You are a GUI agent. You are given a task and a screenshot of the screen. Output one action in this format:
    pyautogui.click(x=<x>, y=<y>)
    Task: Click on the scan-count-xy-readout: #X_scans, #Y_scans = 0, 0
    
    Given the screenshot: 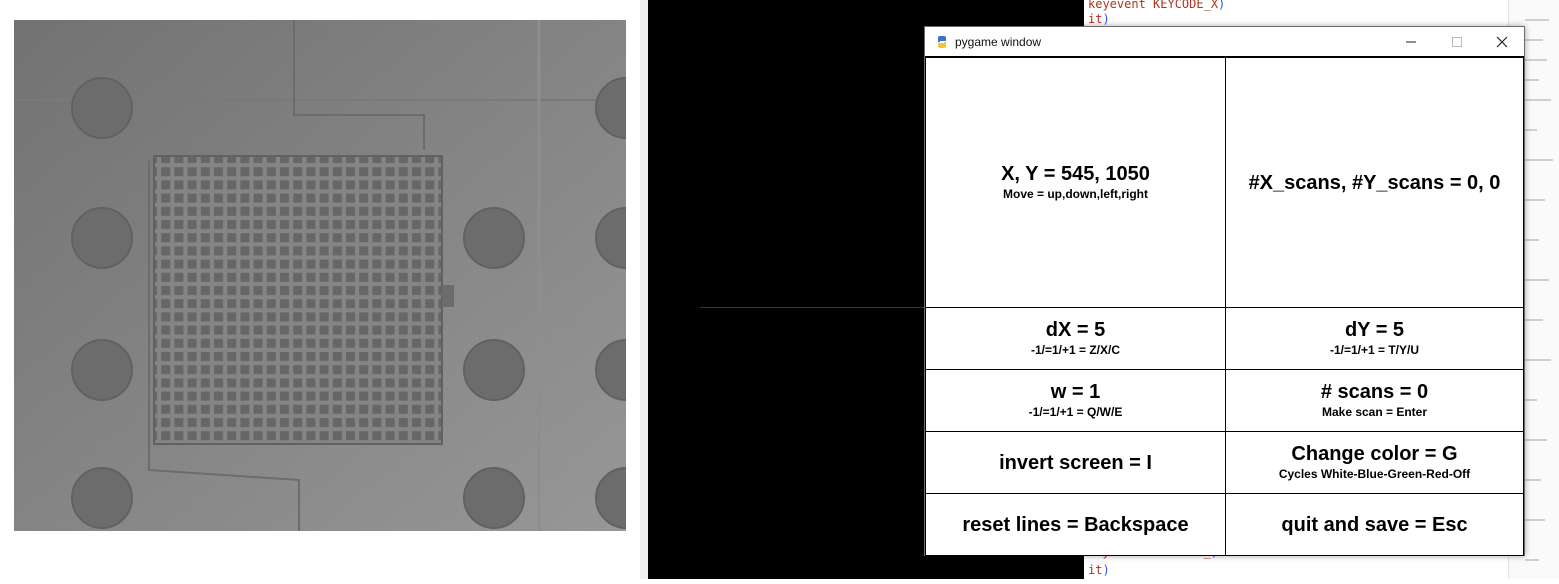 What is the action you would take?
    pyautogui.click(x=1374, y=182)
    